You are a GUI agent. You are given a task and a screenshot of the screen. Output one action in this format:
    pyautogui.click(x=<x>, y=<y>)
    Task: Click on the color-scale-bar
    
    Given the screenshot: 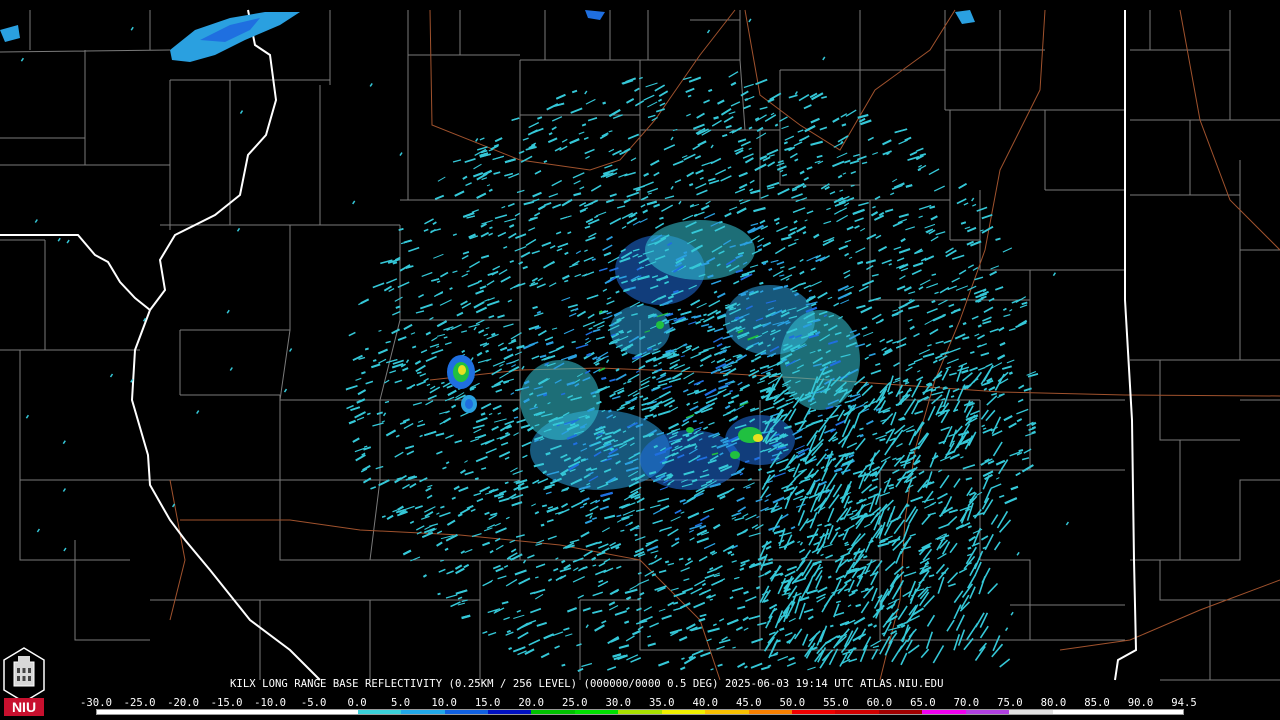 What is the action you would take?
    pyautogui.click(x=640, y=712)
    